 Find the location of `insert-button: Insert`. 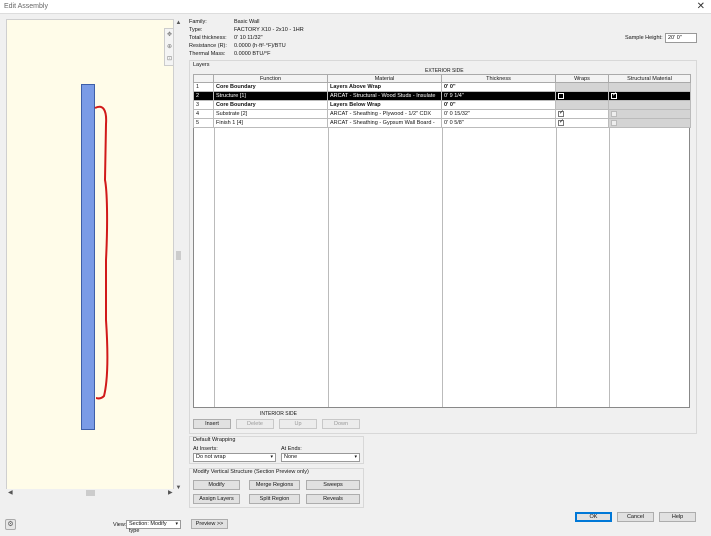

insert-button: Insert is located at coordinates (212, 424).